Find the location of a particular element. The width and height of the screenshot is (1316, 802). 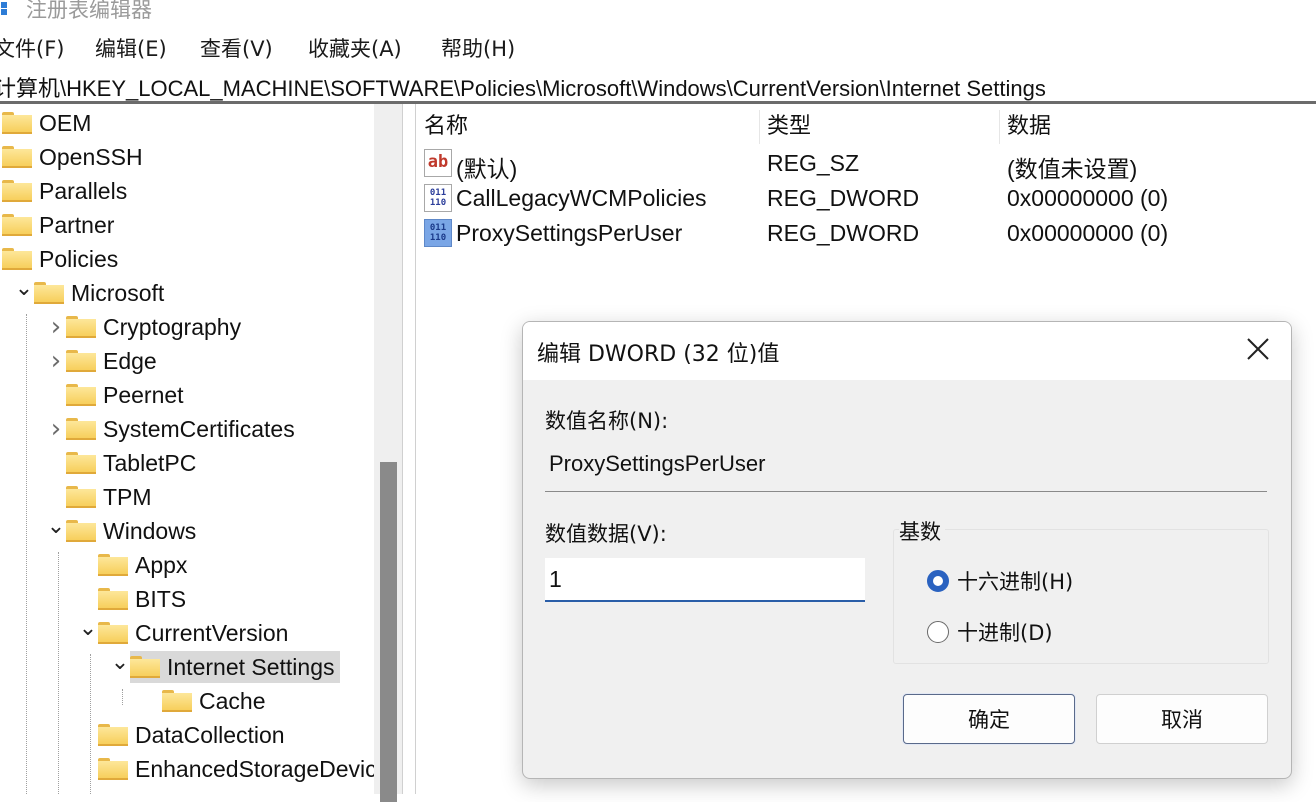

tree-item-content: Edge is located at coordinates (114, 361).